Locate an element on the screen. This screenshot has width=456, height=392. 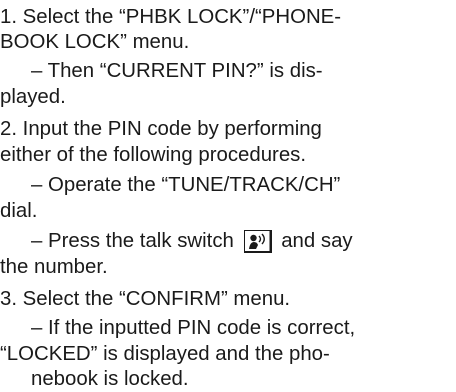
talk-switch-icon is located at coordinates (257, 241).